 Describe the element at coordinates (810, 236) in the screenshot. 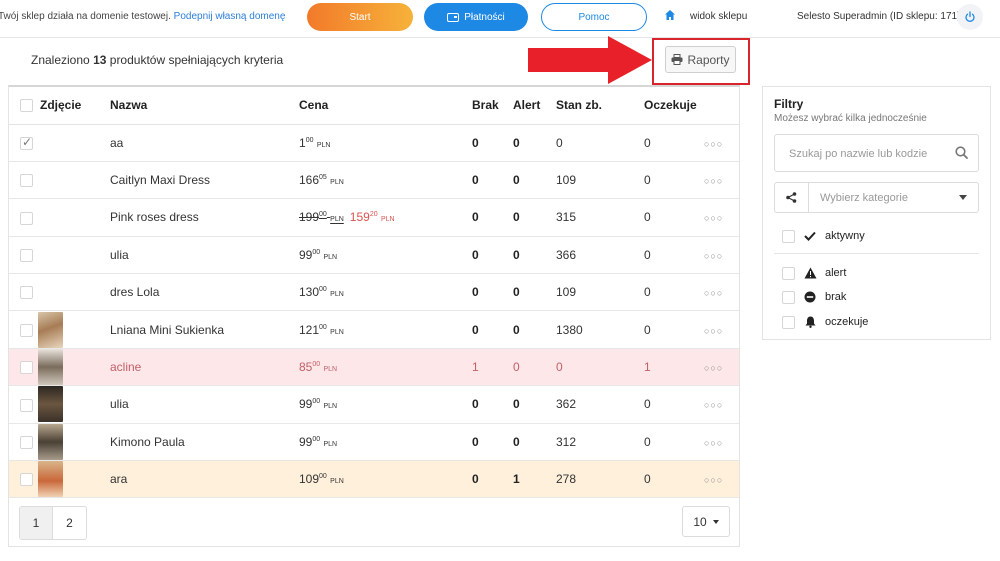

I see `check-icon` at that location.